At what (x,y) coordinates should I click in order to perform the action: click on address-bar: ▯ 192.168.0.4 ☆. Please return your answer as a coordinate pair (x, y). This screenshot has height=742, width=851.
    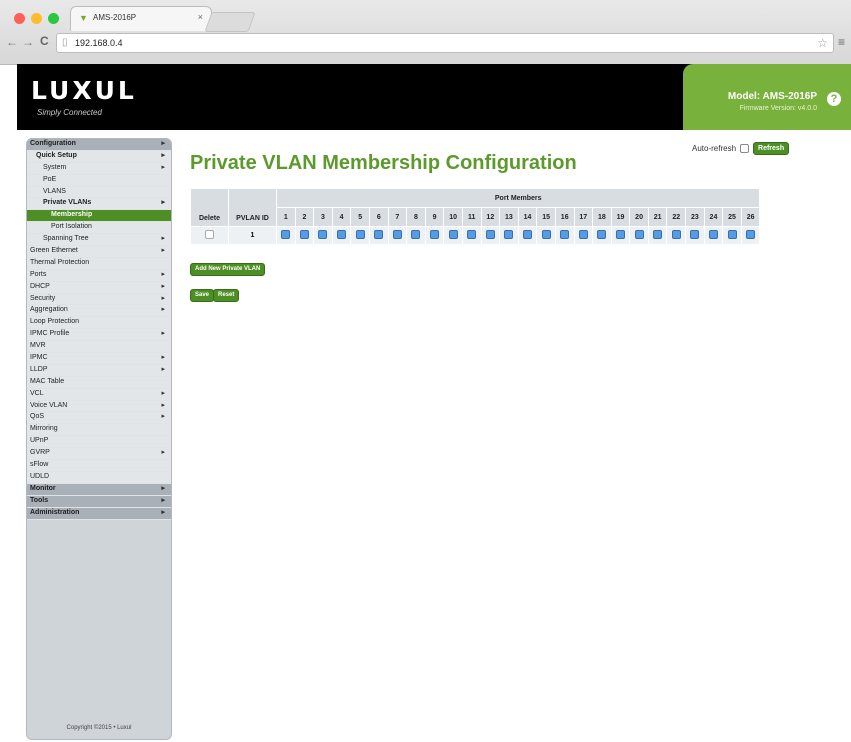
    Looking at the image, I should click on (445, 43).